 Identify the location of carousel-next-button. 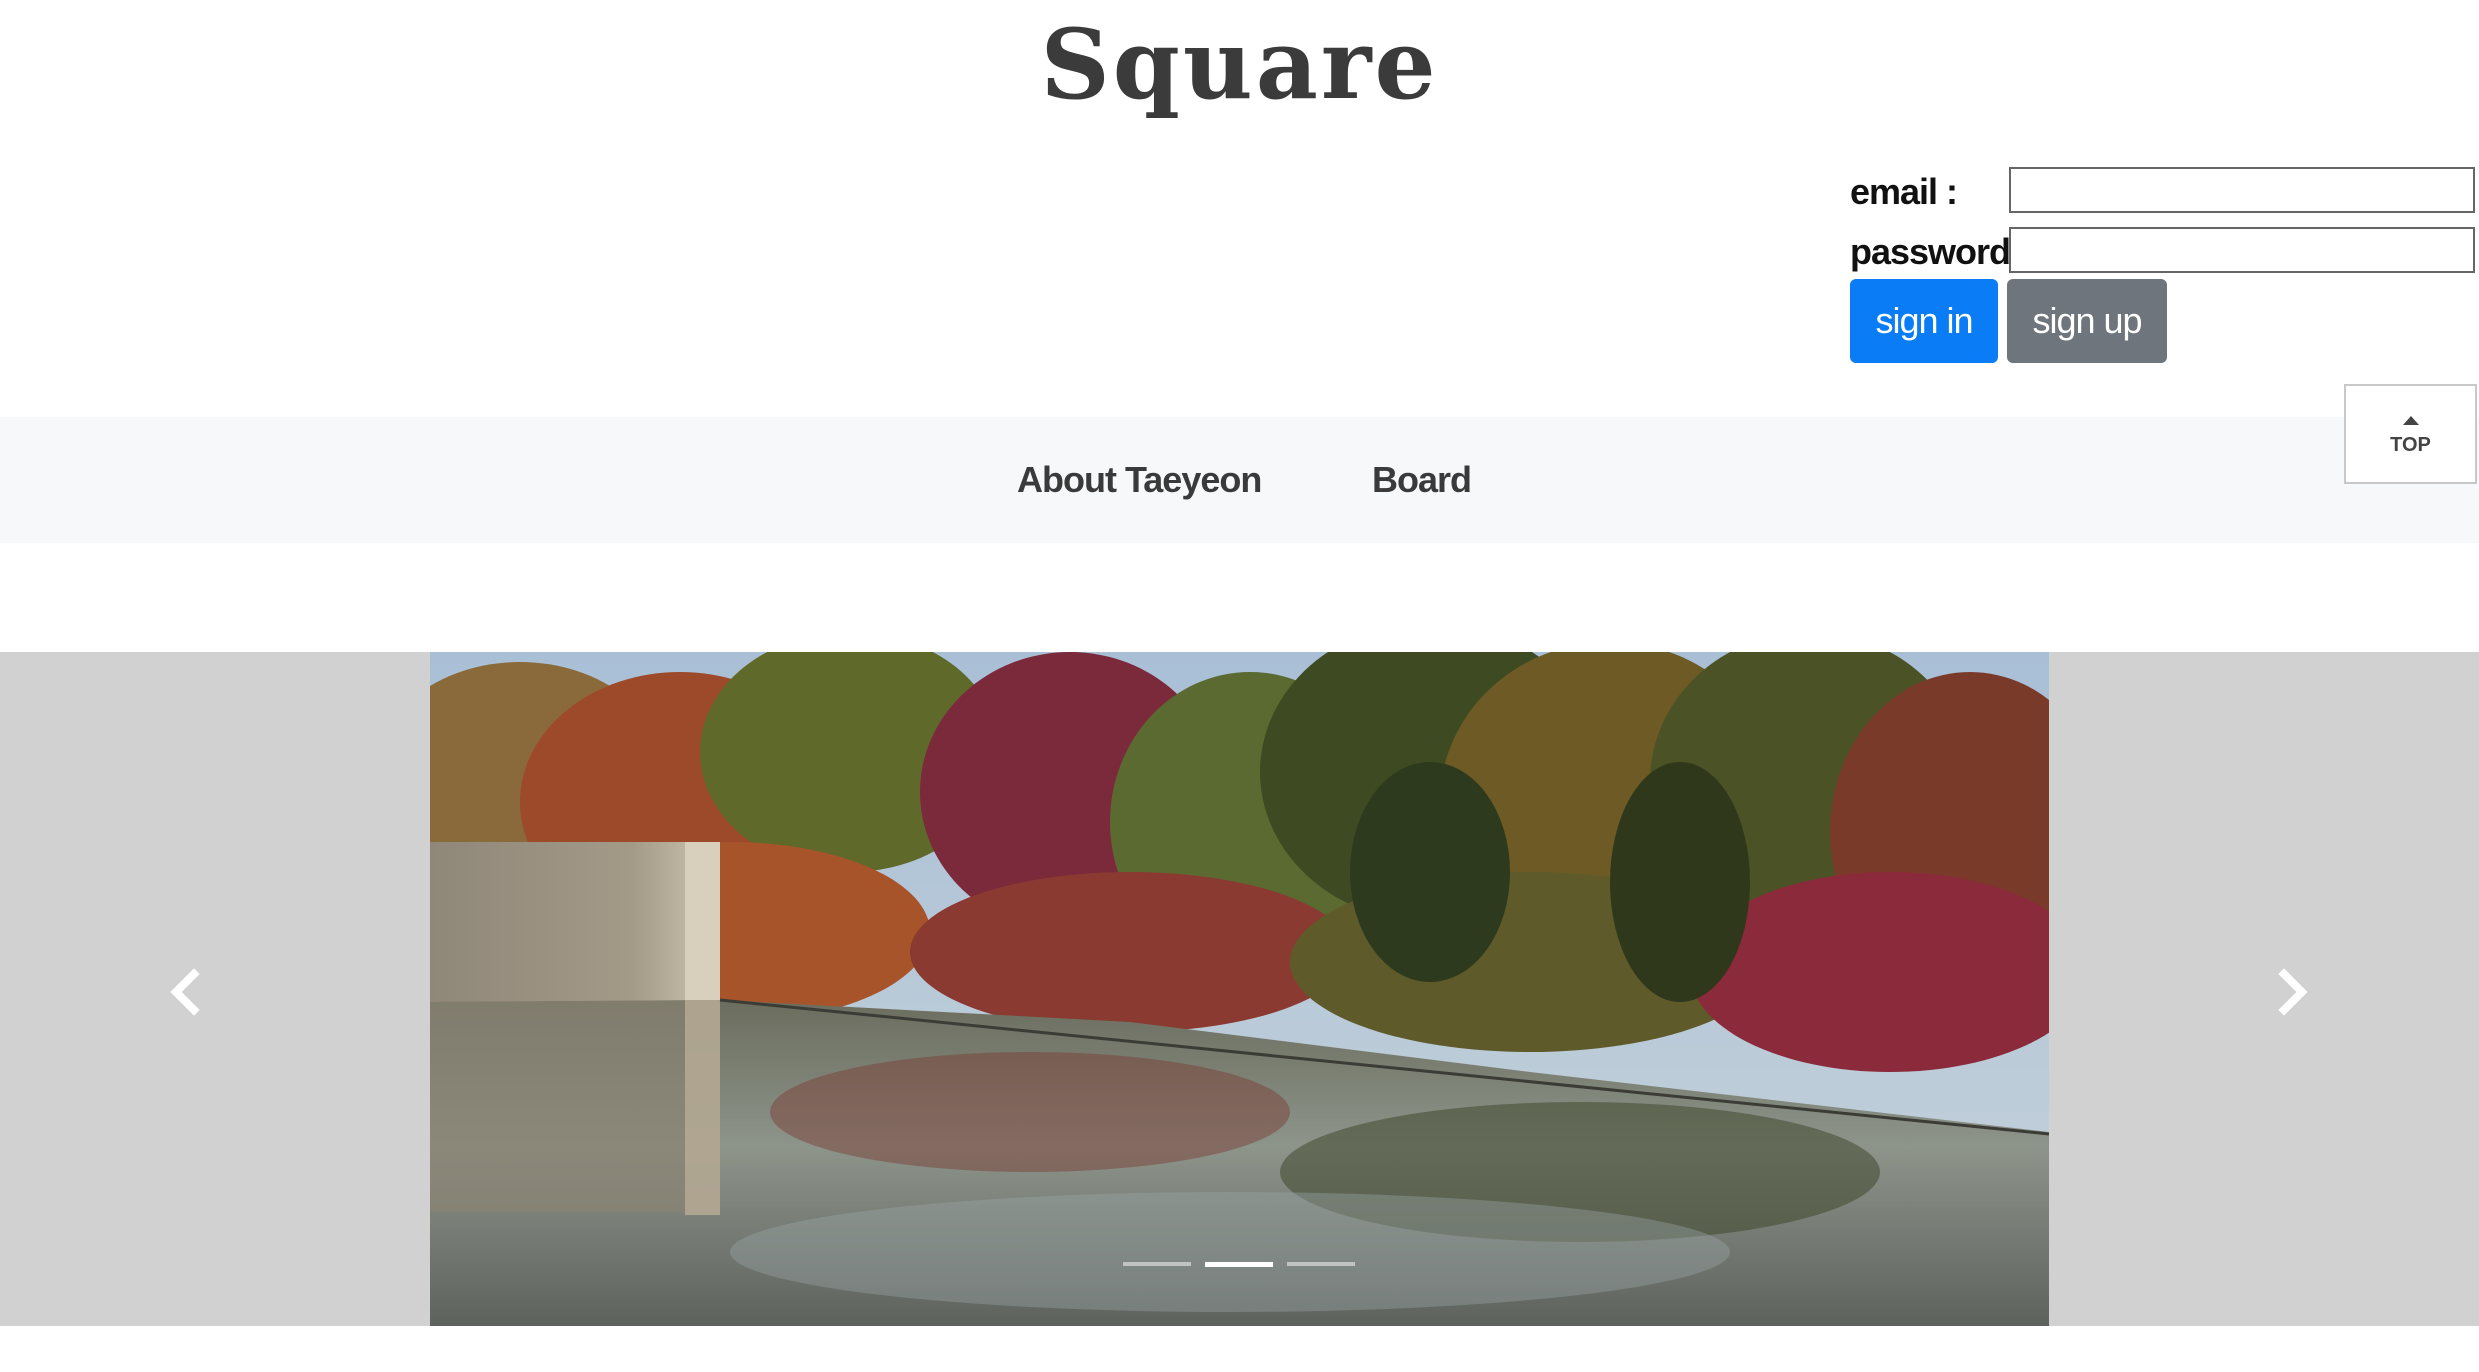
(2292, 992).